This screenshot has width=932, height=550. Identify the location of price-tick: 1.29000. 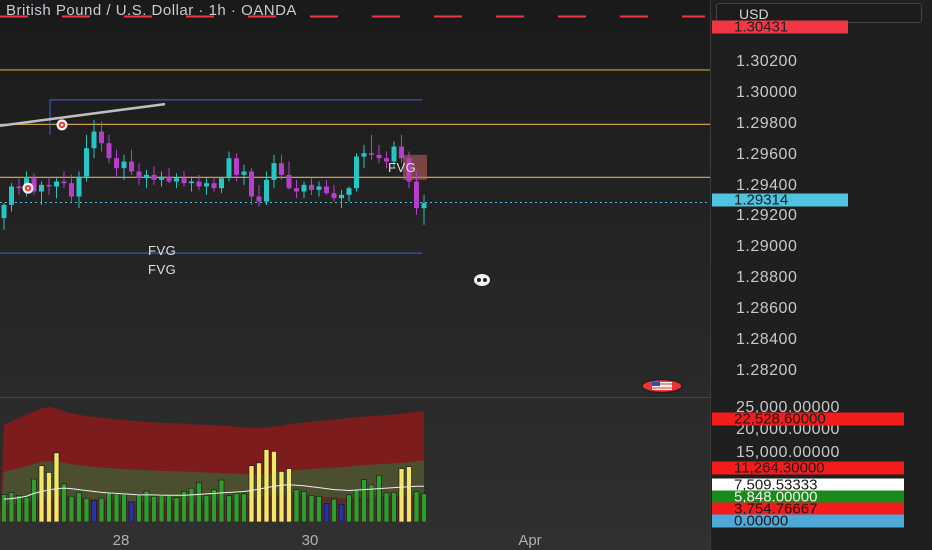
(767, 246).